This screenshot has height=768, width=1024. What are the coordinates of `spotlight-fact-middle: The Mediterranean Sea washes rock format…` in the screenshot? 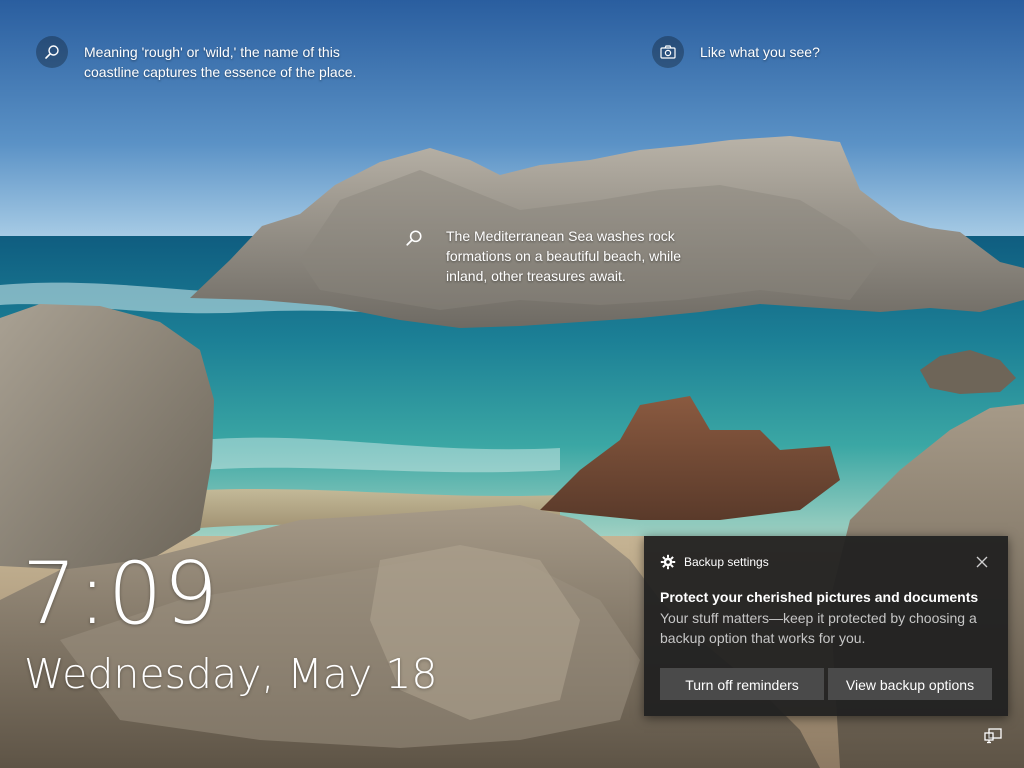 It's located at (552, 256).